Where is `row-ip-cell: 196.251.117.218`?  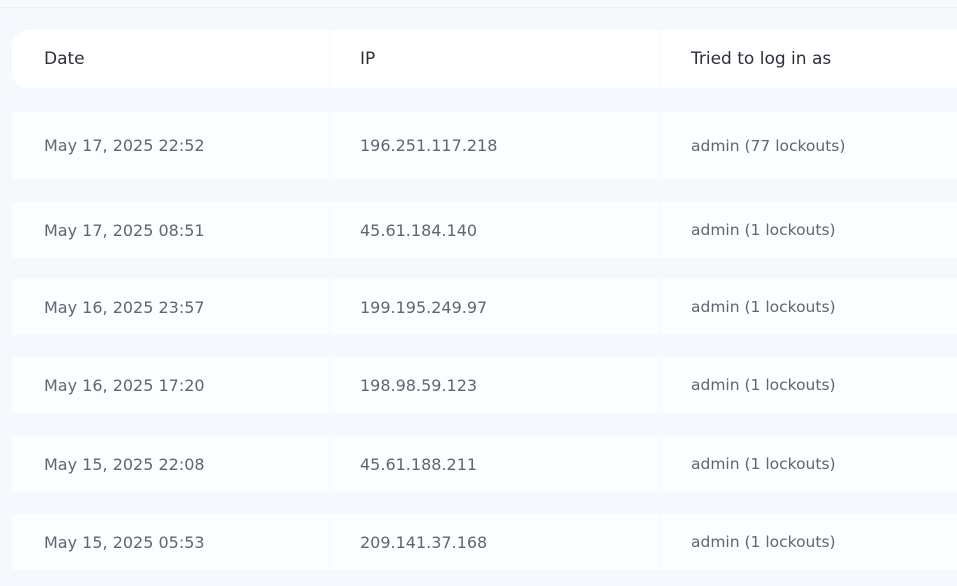
row-ip-cell: 196.251.117.218 is located at coordinates (495, 145).